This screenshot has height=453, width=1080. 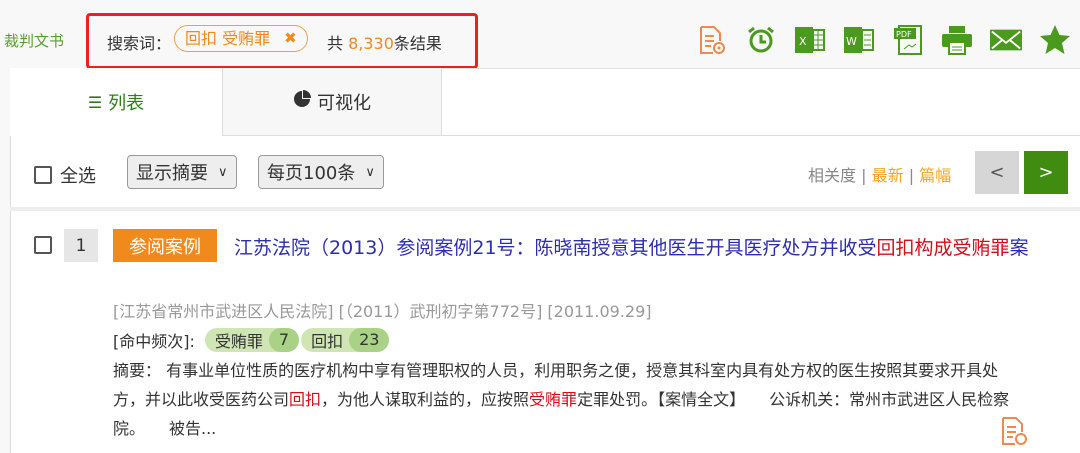 What do you see at coordinates (904, 34) in the screenshot?
I see `svg-text: PDF` at bounding box center [904, 34].